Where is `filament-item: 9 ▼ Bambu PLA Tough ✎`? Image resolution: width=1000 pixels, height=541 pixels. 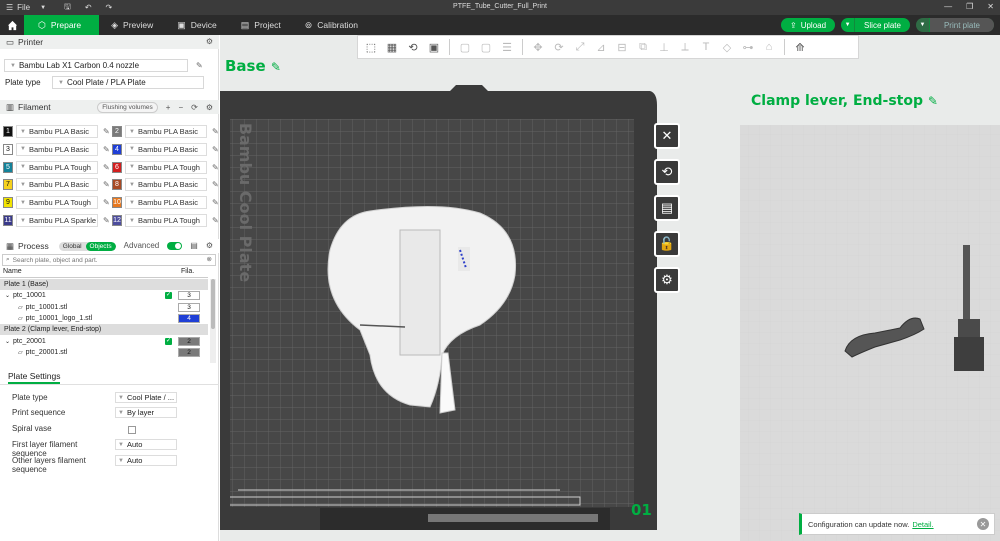
filament-item: 9 ▼ Bambu PLA Tough ✎ is located at coordinates (56, 202).